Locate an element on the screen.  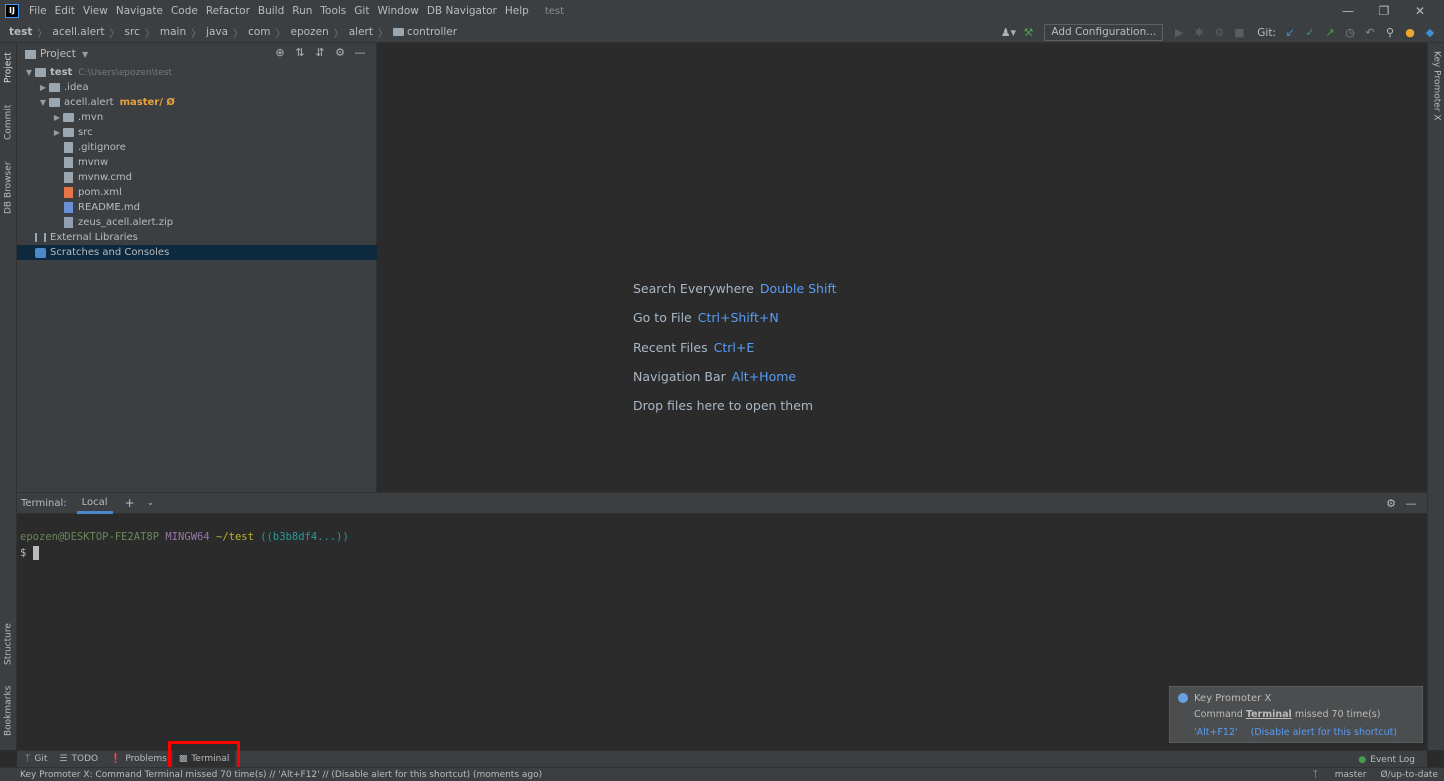
tree-item-acell-alert: ▼ acell.alert master/ Ø is located at coordinates (197, 102).